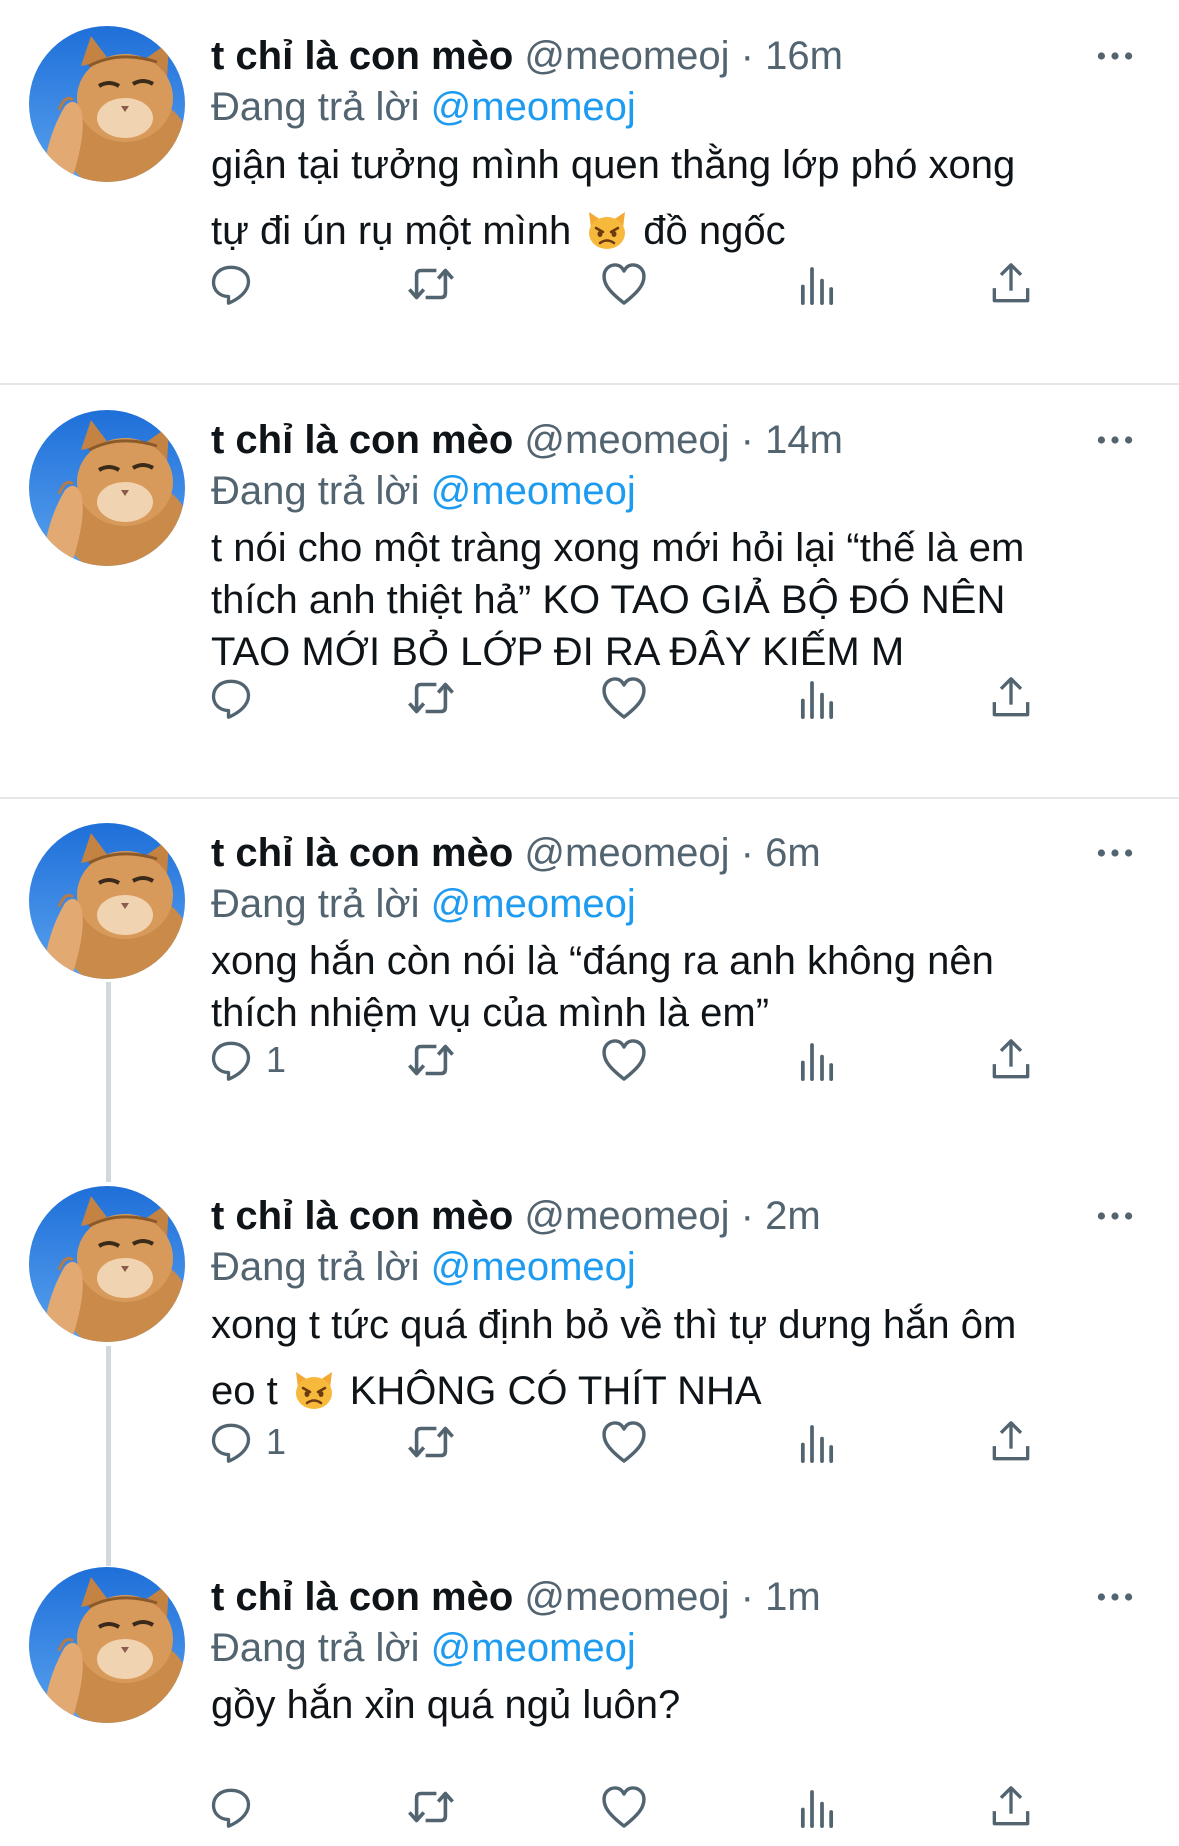  What do you see at coordinates (516, 853) in the screenshot?
I see `tweet-header: t chỉ là con mèo @meomeoj · 6m` at bounding box center [516, 853].